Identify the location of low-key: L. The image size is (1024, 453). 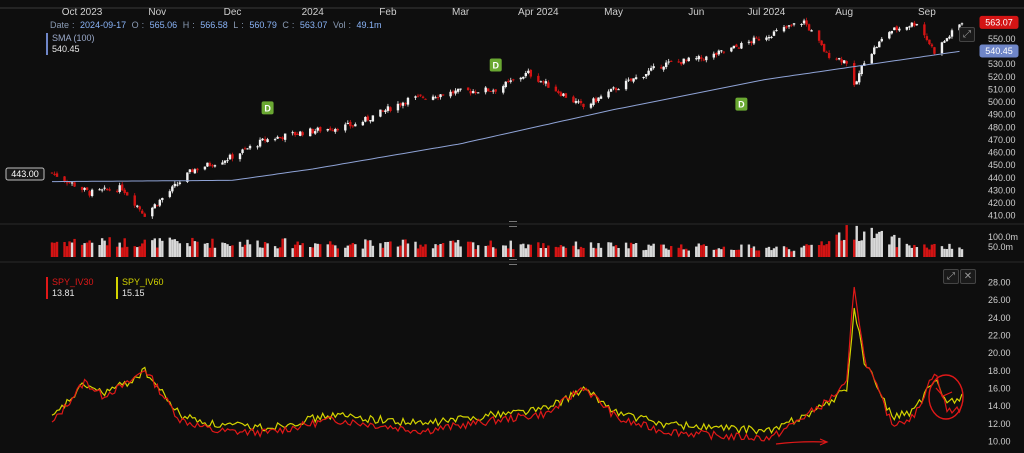
(236, 25).